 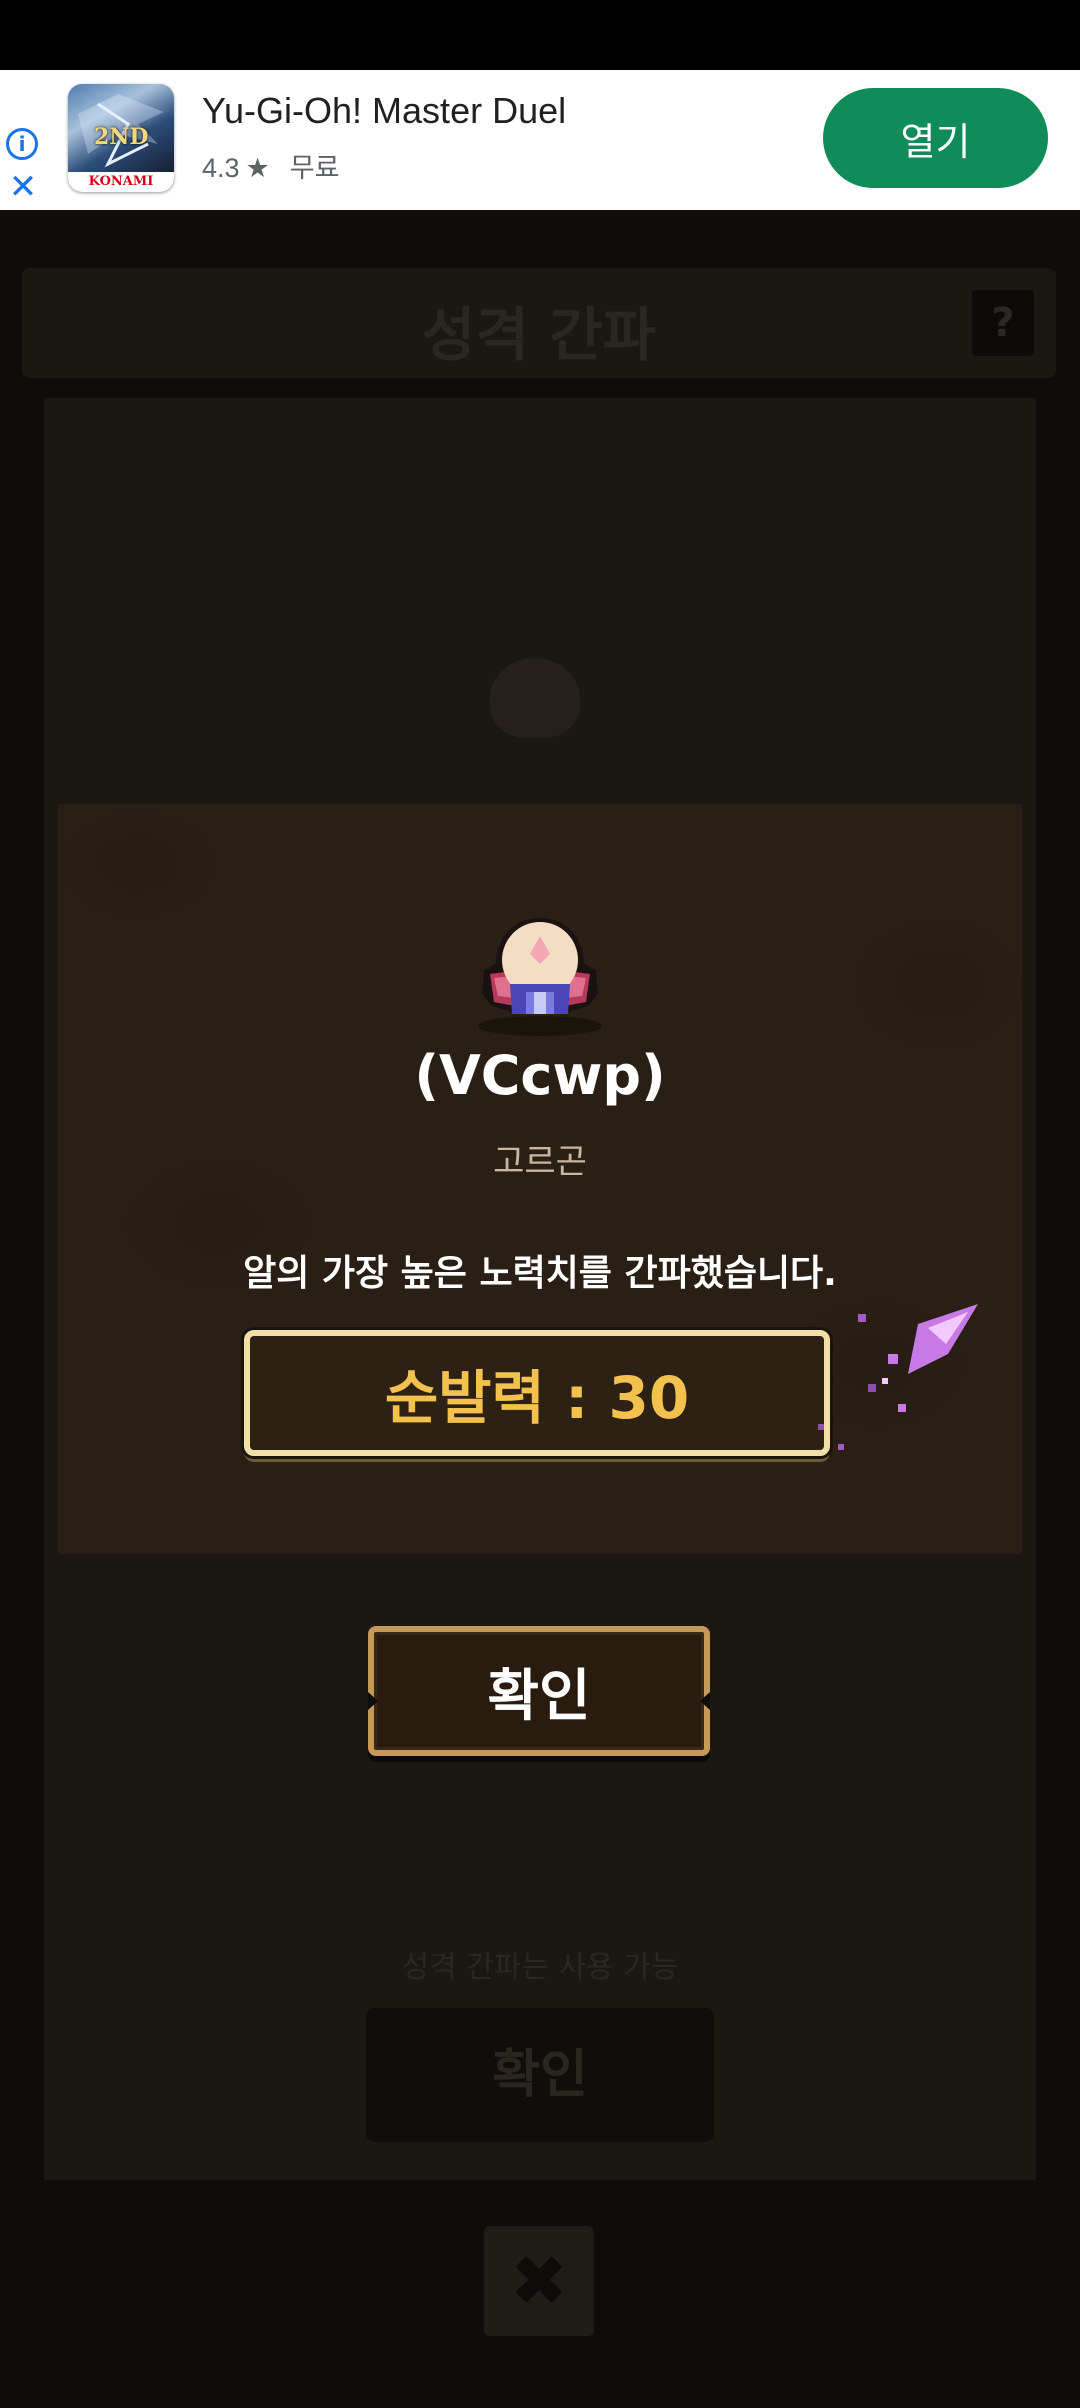 What do you see at coordinates (540, 1075) in the screenshot?
I see `egg-code: (VCcwp)` at bounding box center [540, 1075].